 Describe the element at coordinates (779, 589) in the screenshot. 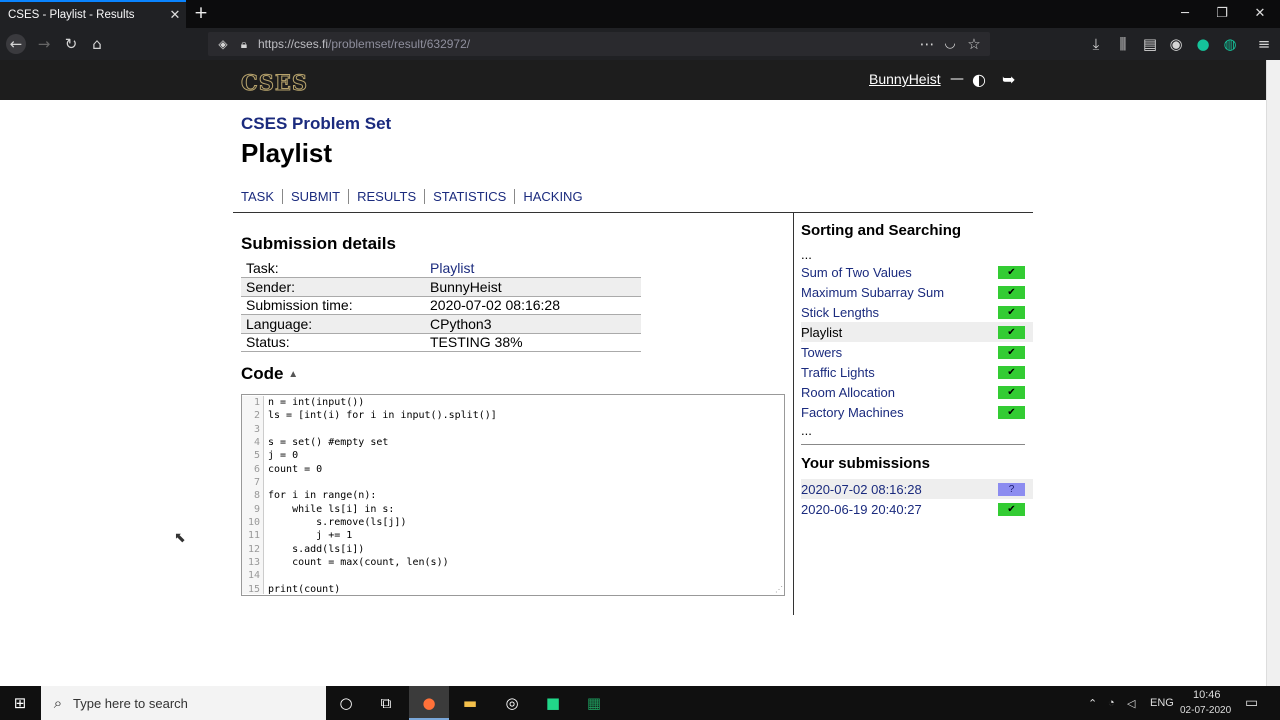

I see `resize-handle-icon: ⋰` at that location.